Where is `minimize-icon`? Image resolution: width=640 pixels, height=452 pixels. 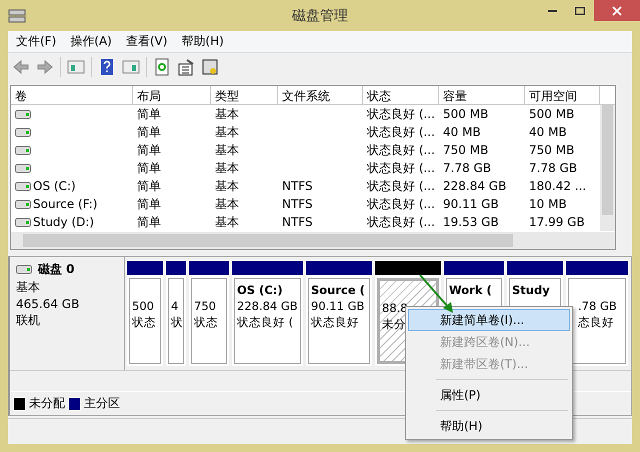 minimize-icon is located at coordinates (552, 11).